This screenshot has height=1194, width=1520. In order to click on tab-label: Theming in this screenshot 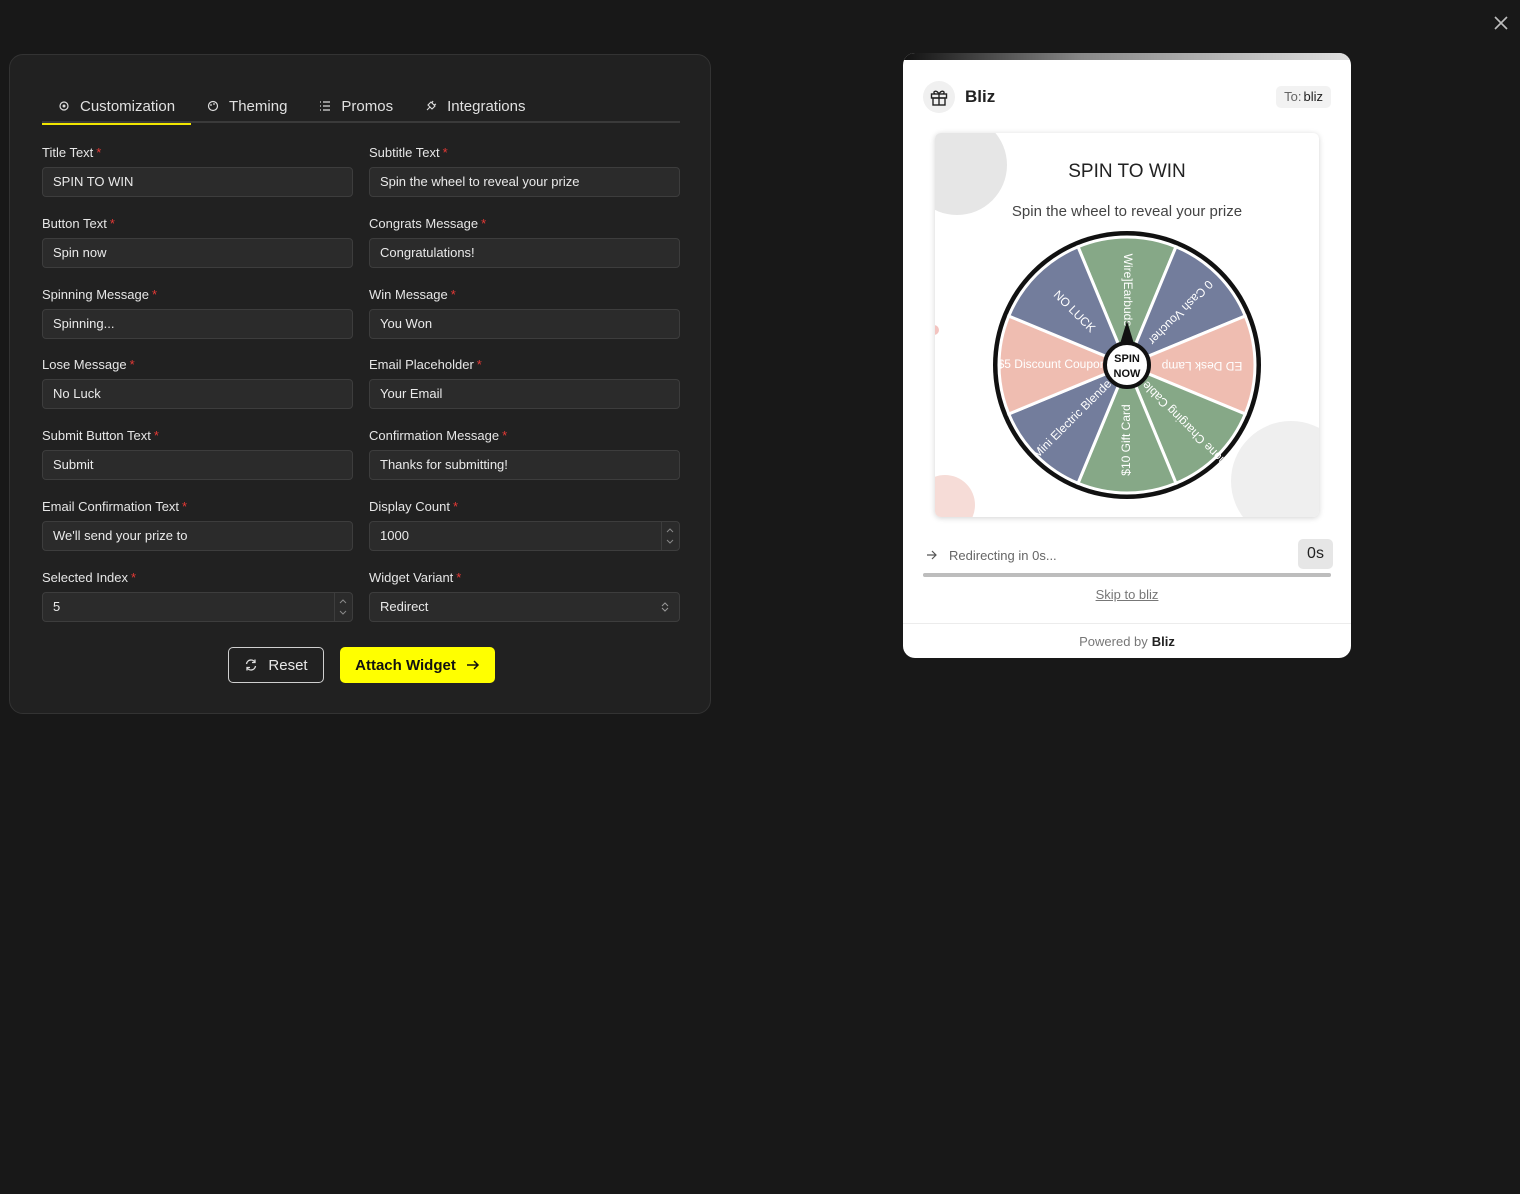, I will do `click(258, 106)`.